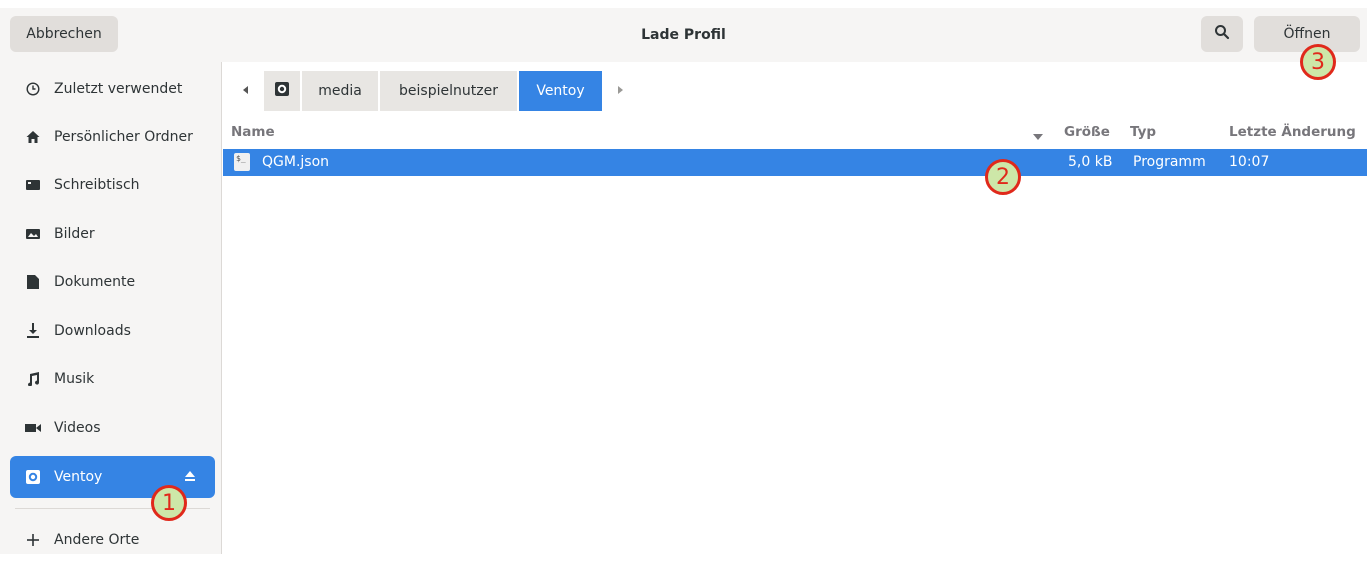  Describe the element at coordinates (1143, 132) in the screenshot. I see `column-header-type: Typ` at that location.